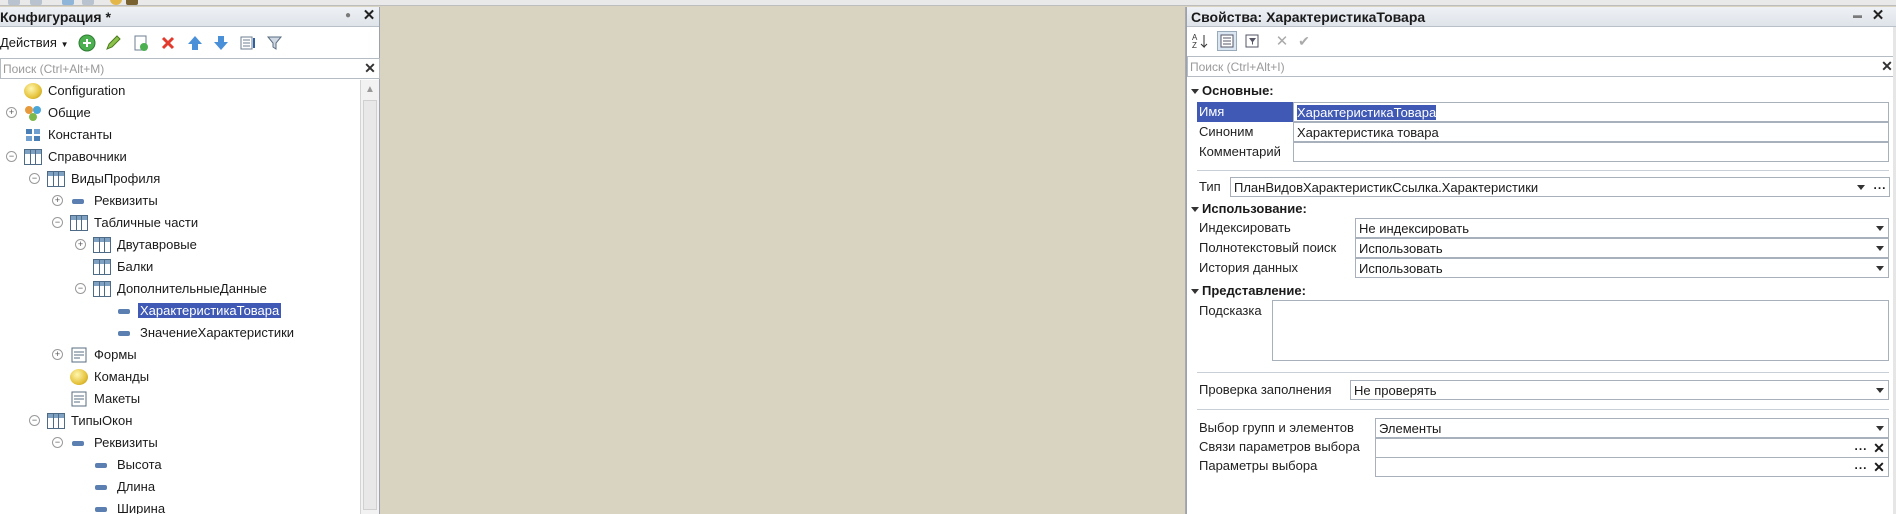 This screenshot has width=1896, height=514. I want to click on tooltip-textarea, so click(1580, 330).